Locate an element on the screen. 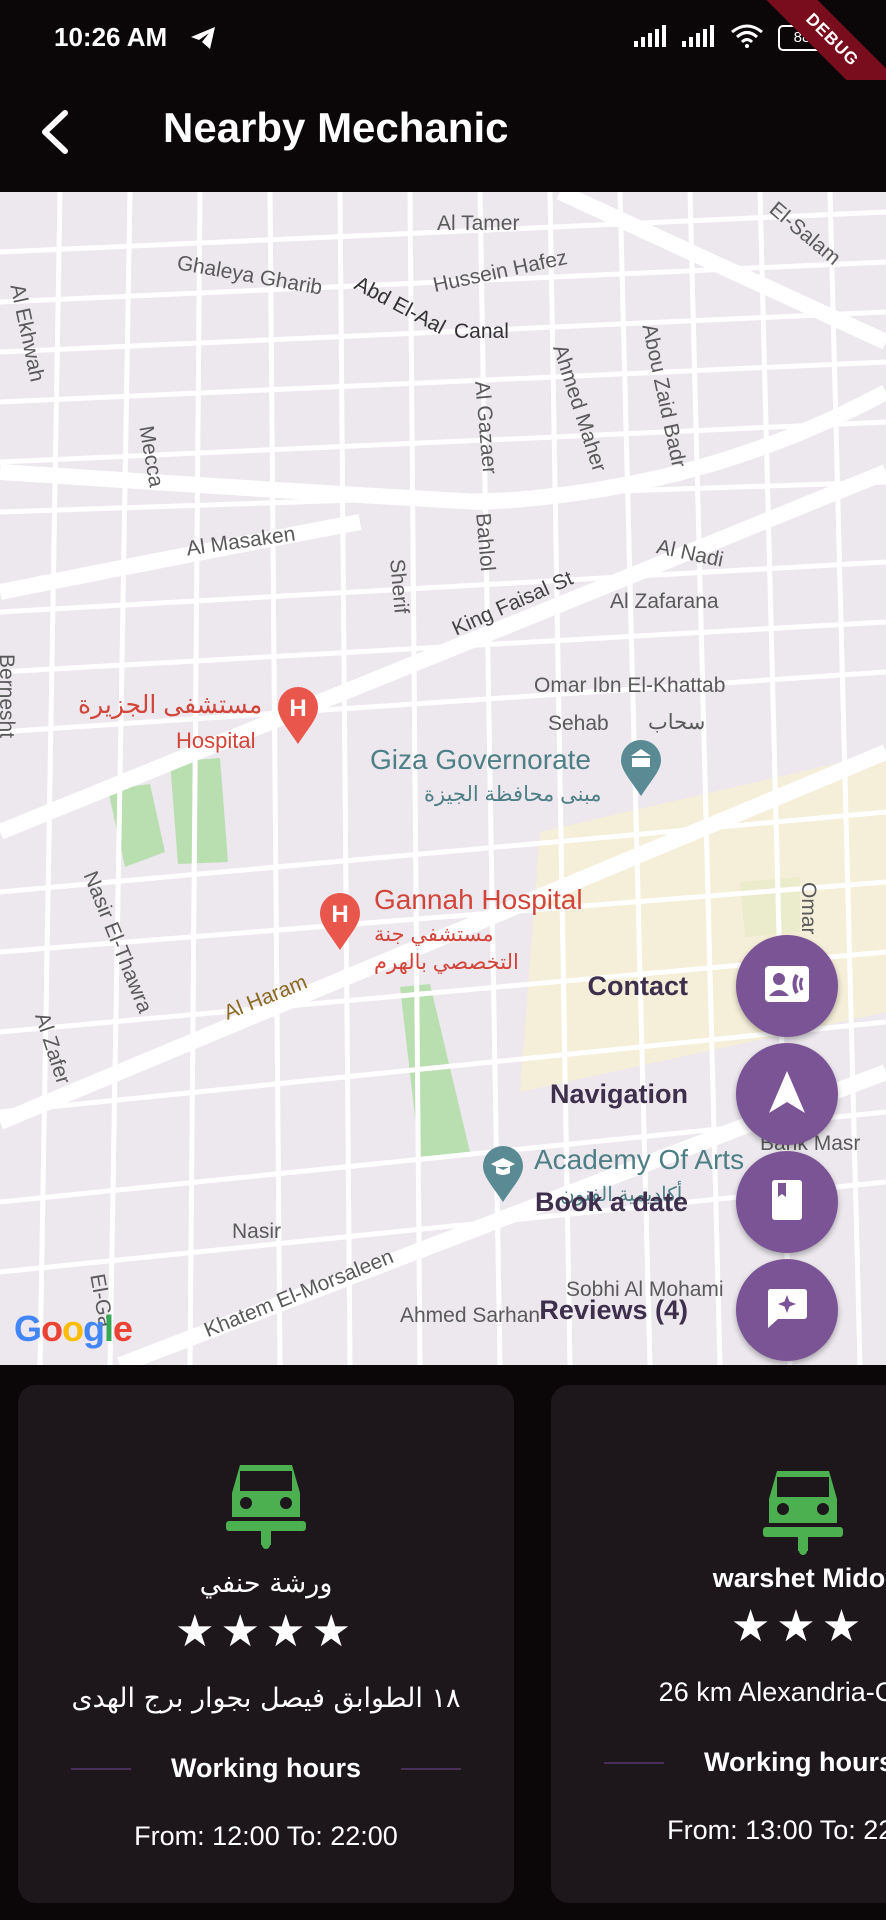 The width and height of the screenshot is (886, 1920). map-label: Sehab is located at coordinates (578, 723).